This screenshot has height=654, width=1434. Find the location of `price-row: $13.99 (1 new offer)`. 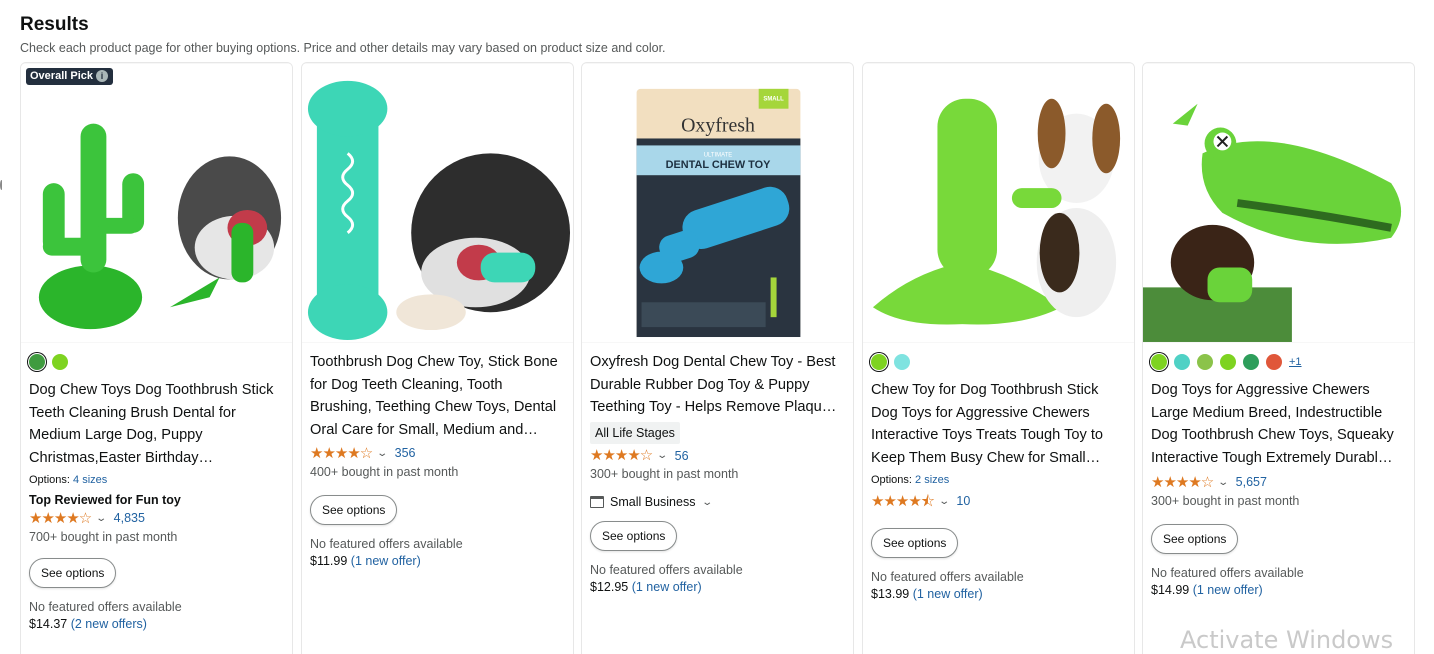

price-row: $13.99 (1 new offer) is located at coordinates (998, 594).